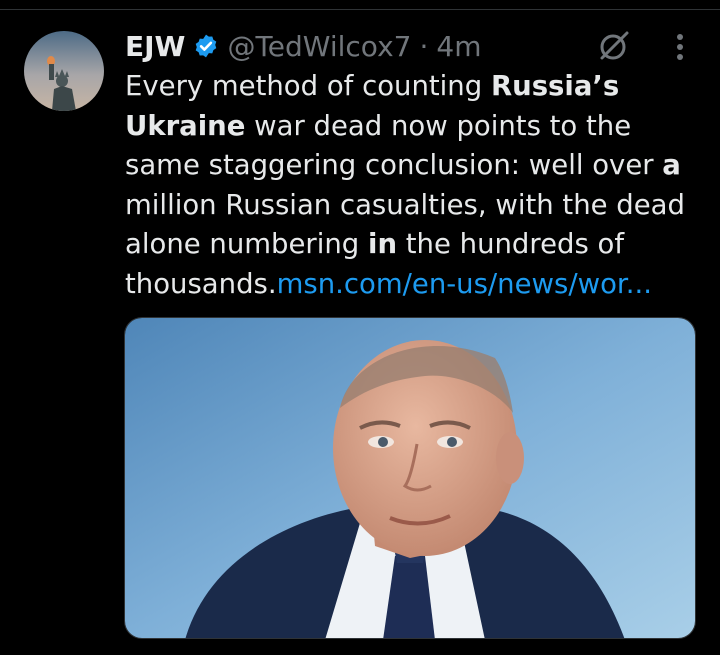 This screenshot has width=720, height=655. I want to click on tweet-line-3: same staggering conclusion: well over a, so click(403, 165).